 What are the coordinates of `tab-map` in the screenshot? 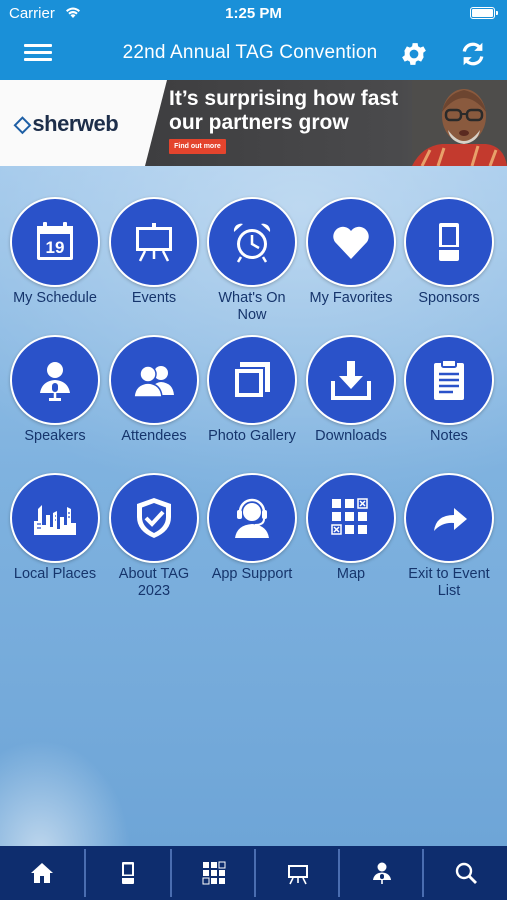 It's located at (214, 873).